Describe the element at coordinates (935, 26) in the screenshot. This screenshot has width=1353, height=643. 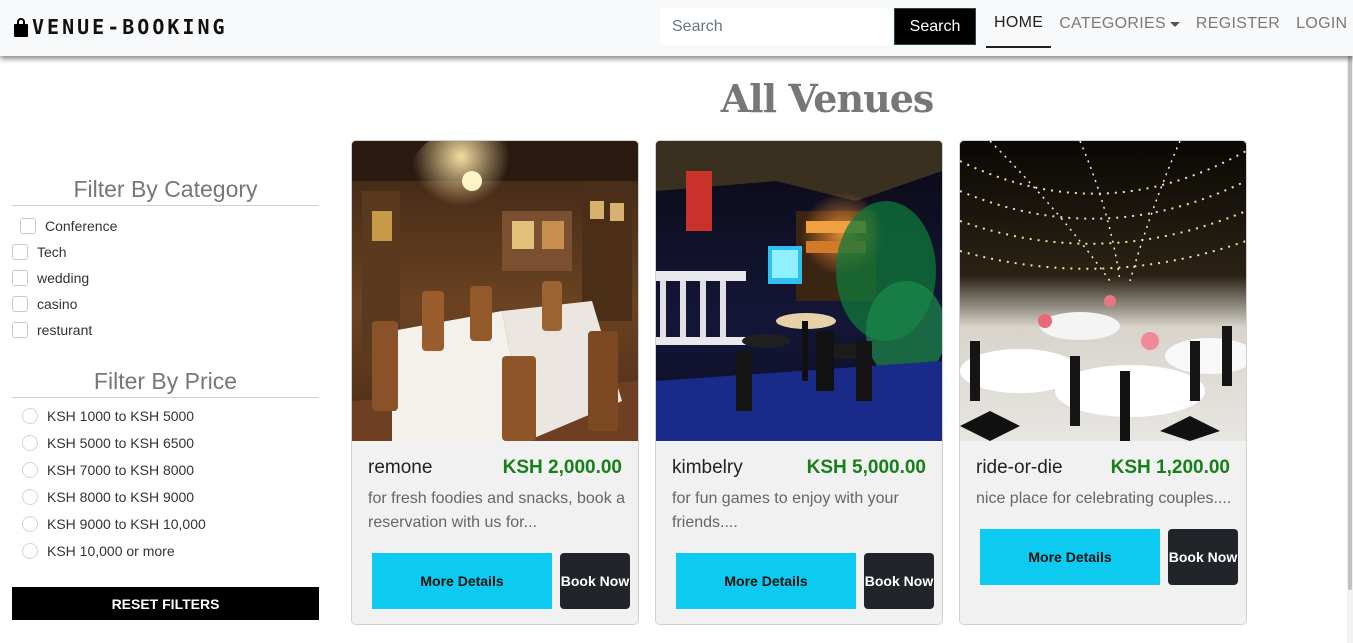
I see `search-button: Search` at that location.